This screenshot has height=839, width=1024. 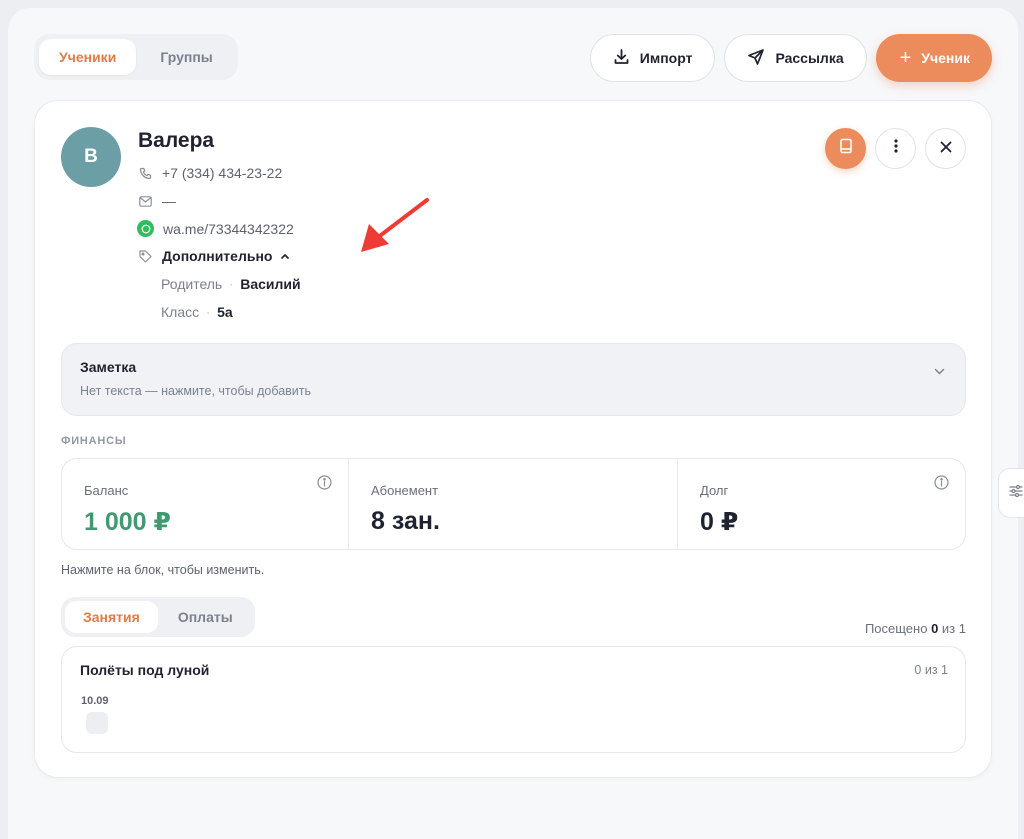 What do you see at coordinates (145, 256) in the screenshot?
I see `tag-icon` at bounding box center [145, 256].